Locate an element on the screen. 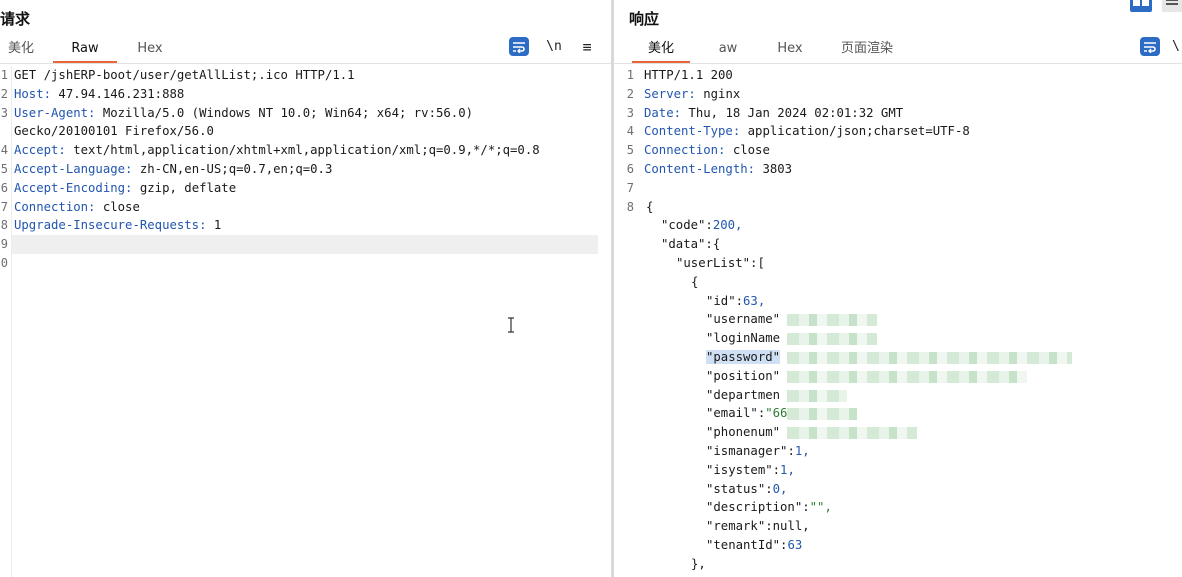 Image resolution: width=1182 pixels, height=577 pixels. line-text: Connection: close is located at coordinates (707, 150).